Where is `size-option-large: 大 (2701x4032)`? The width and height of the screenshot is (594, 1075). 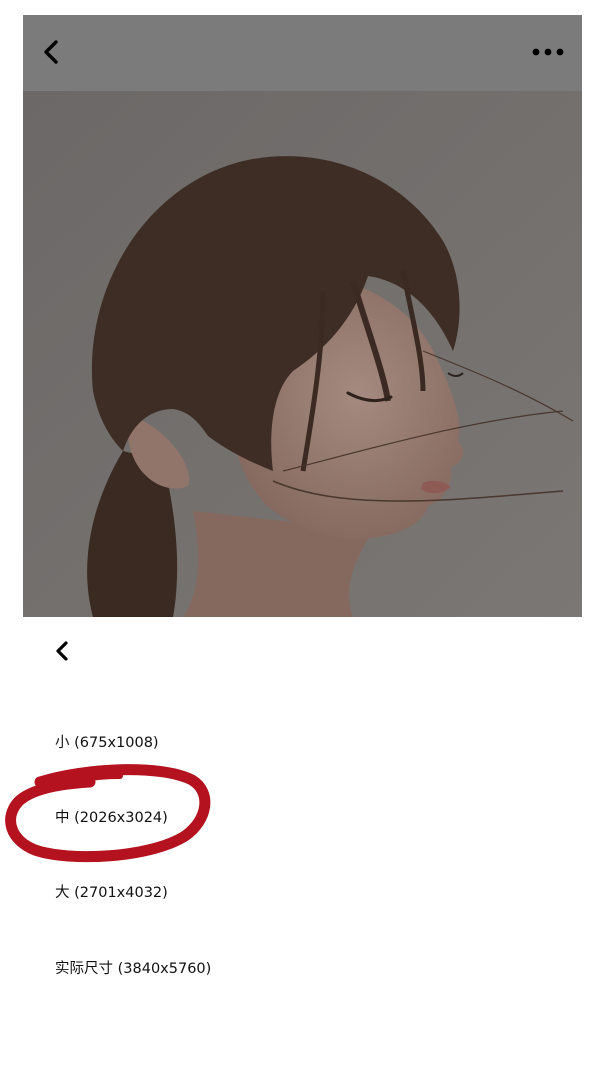
size-option-large: 大 (2701x4032) is located at coordinates (111, 893).